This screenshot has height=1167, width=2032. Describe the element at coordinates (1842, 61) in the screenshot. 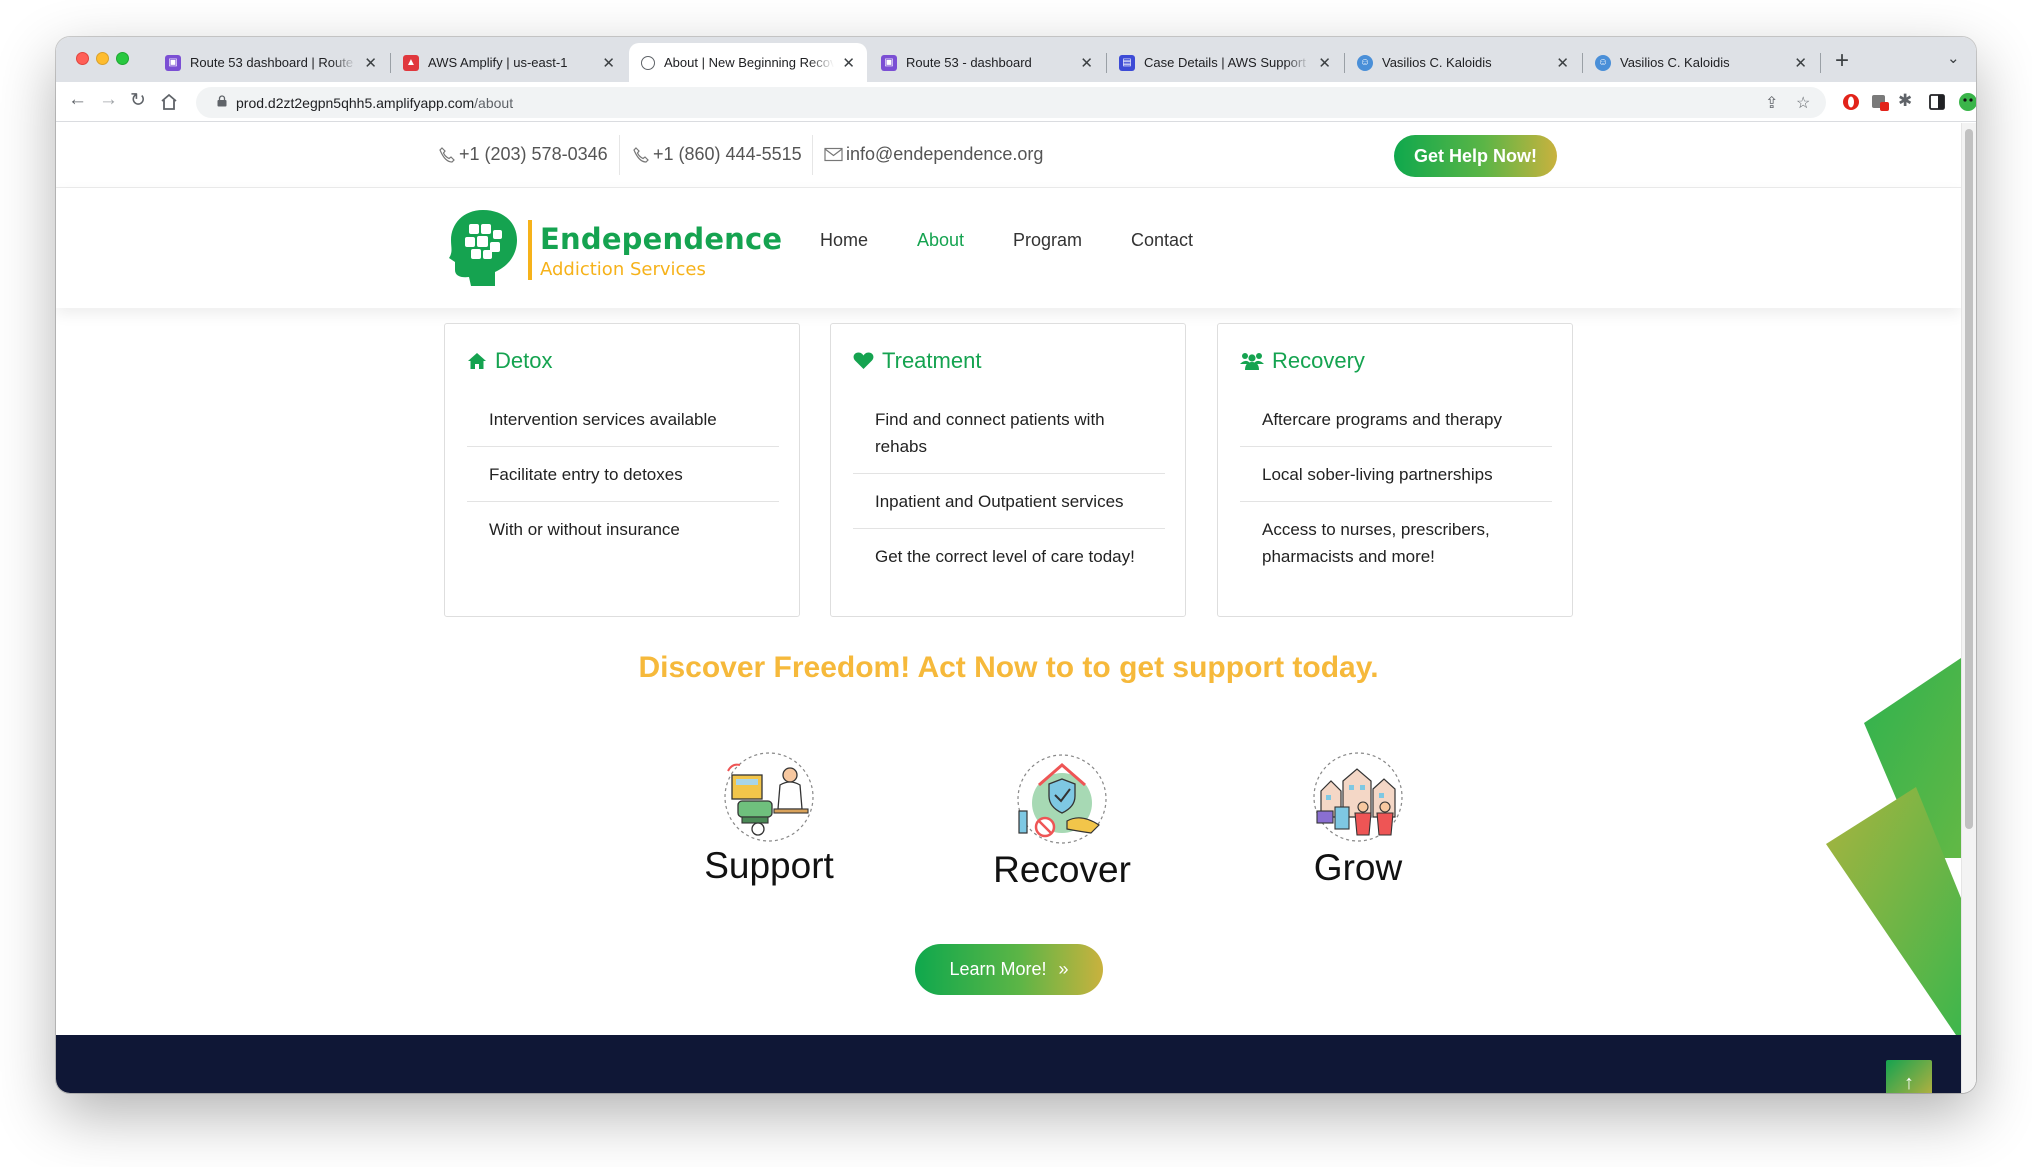

I see `new-tab-button: +` at that location.